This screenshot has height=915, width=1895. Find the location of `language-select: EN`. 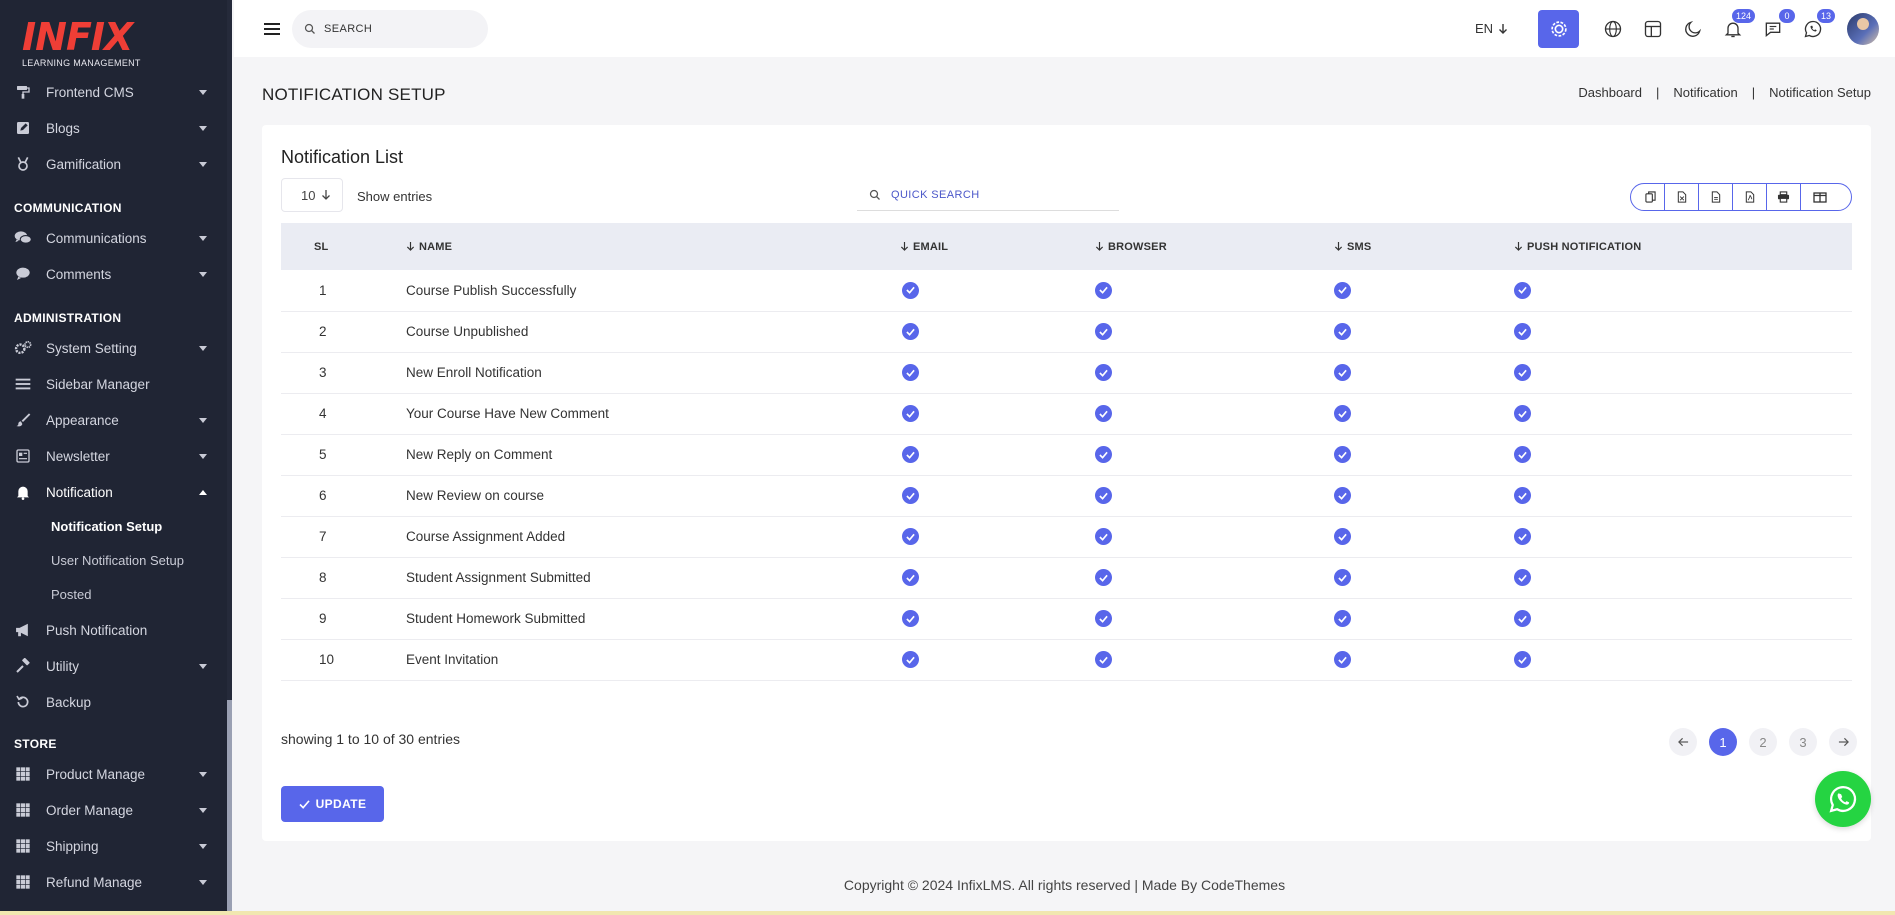

language-select: EN is located at coordinates (1491, 28).